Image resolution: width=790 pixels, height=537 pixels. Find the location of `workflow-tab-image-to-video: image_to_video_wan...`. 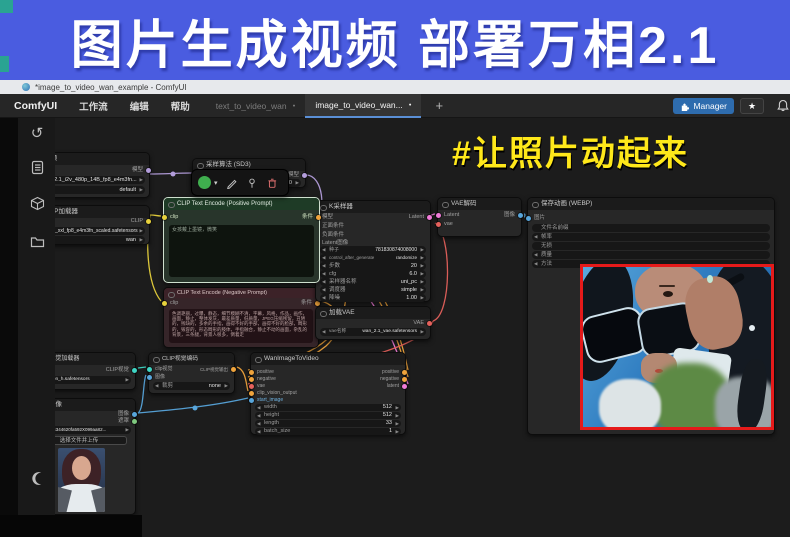

workflow-tab-image-to-video: image_to_video_wan... is located at coordinates (363, 105).